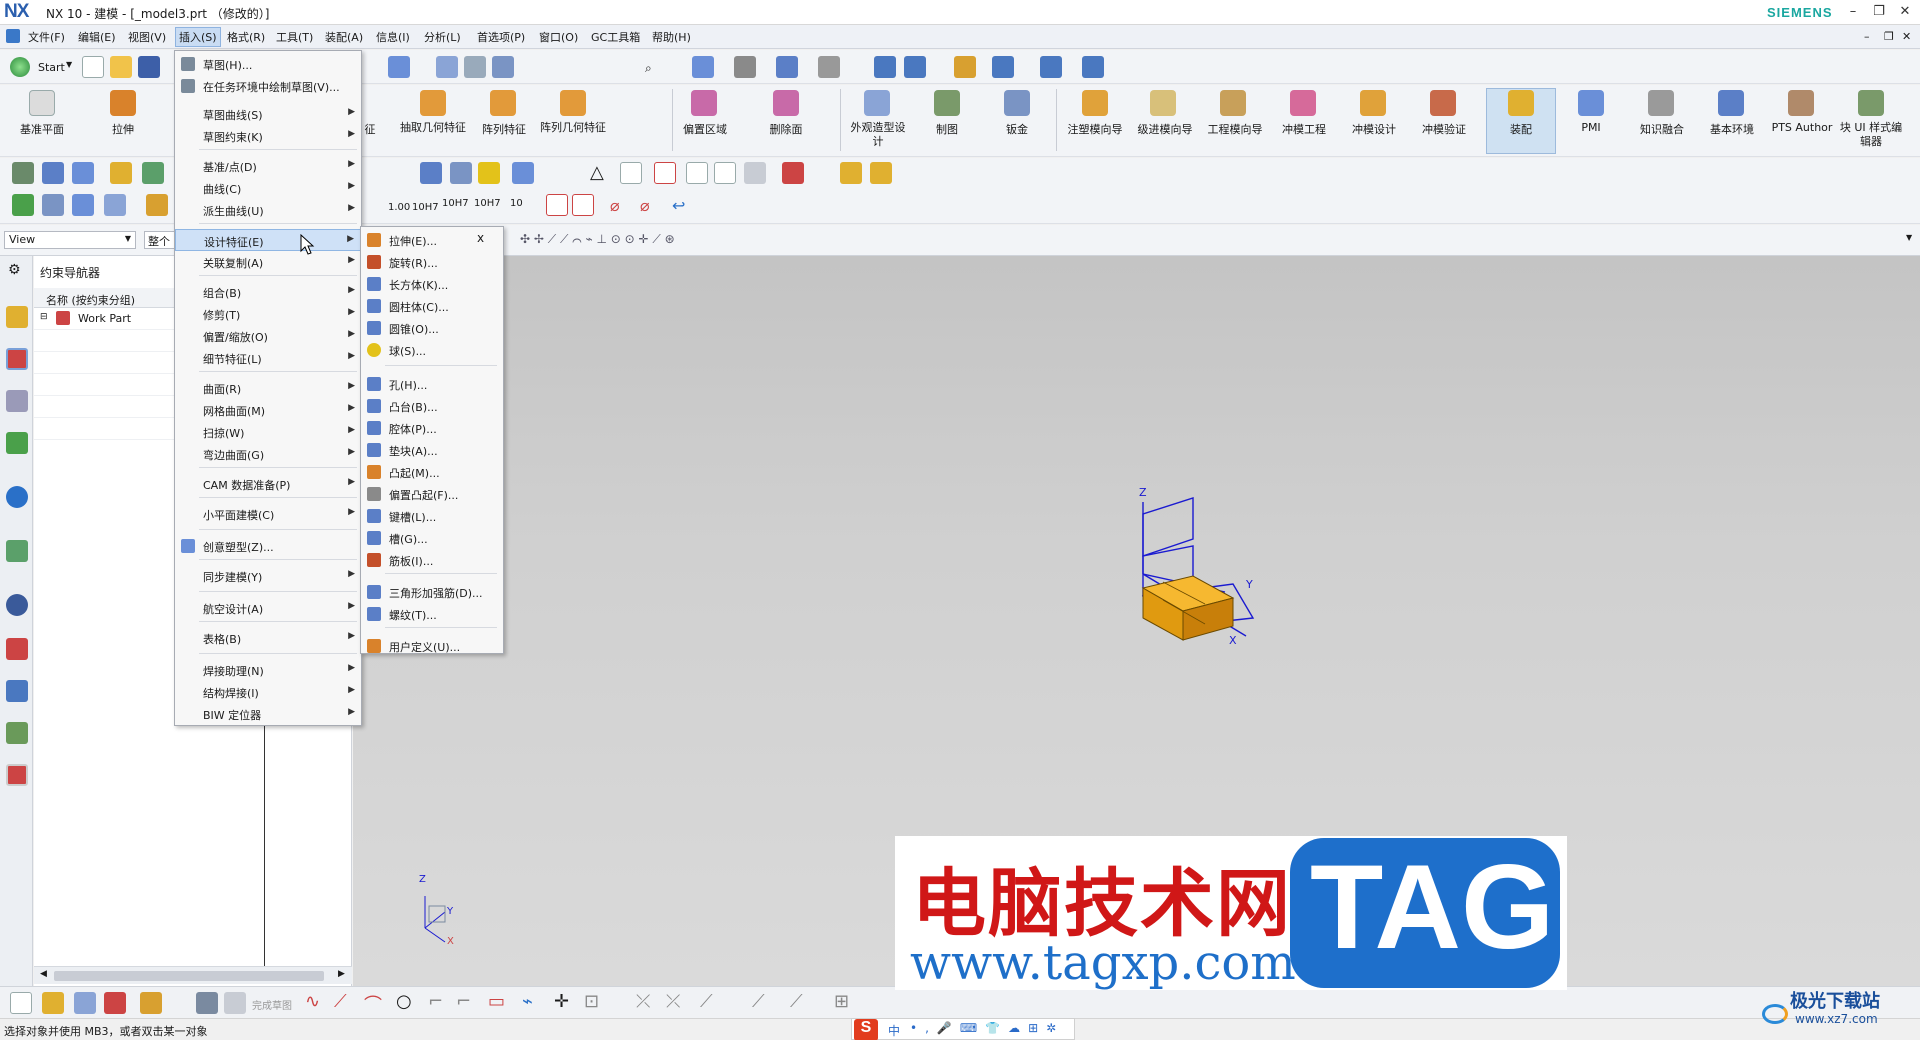 The image size is (1920, 1040). Describe the element at coordinates (786, 103) in the screenshot. I see `delete-face-icon` at that location.